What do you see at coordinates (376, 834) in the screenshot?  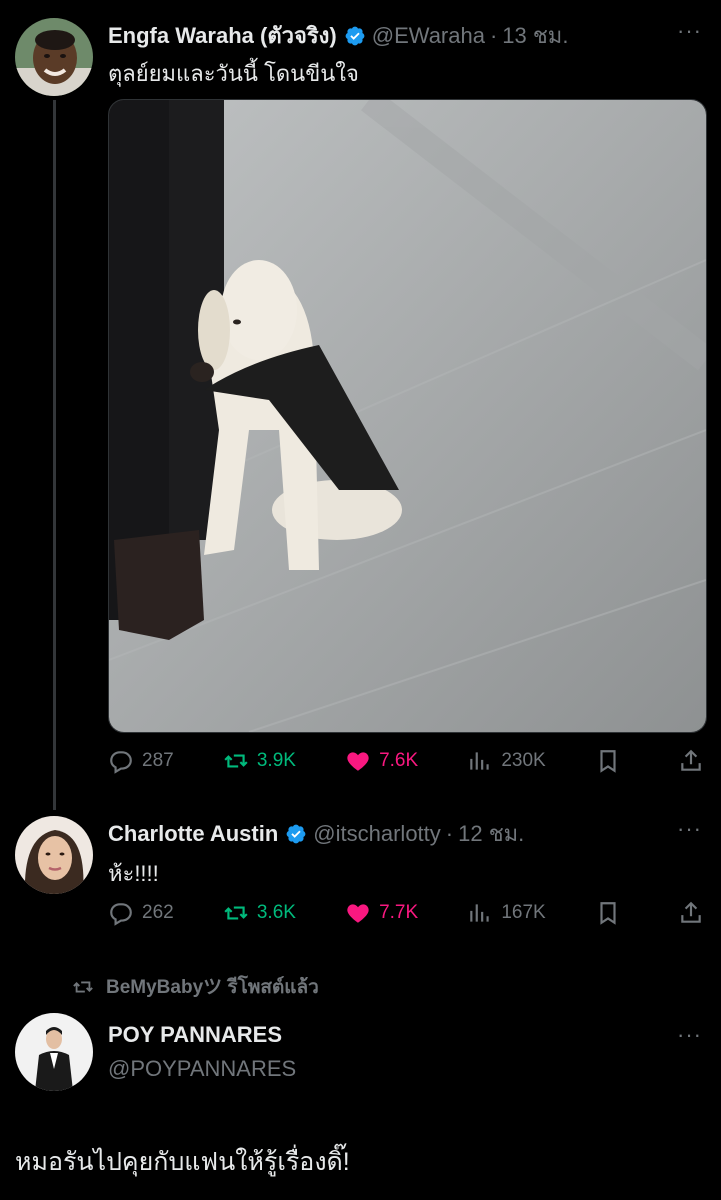 I see `author-handle: @itscharlotty` at bounding box center [376, 834].